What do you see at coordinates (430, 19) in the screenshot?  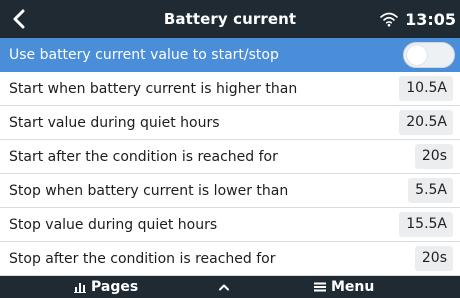 I see `clock: 13:05` at bounding box center [430, 19].